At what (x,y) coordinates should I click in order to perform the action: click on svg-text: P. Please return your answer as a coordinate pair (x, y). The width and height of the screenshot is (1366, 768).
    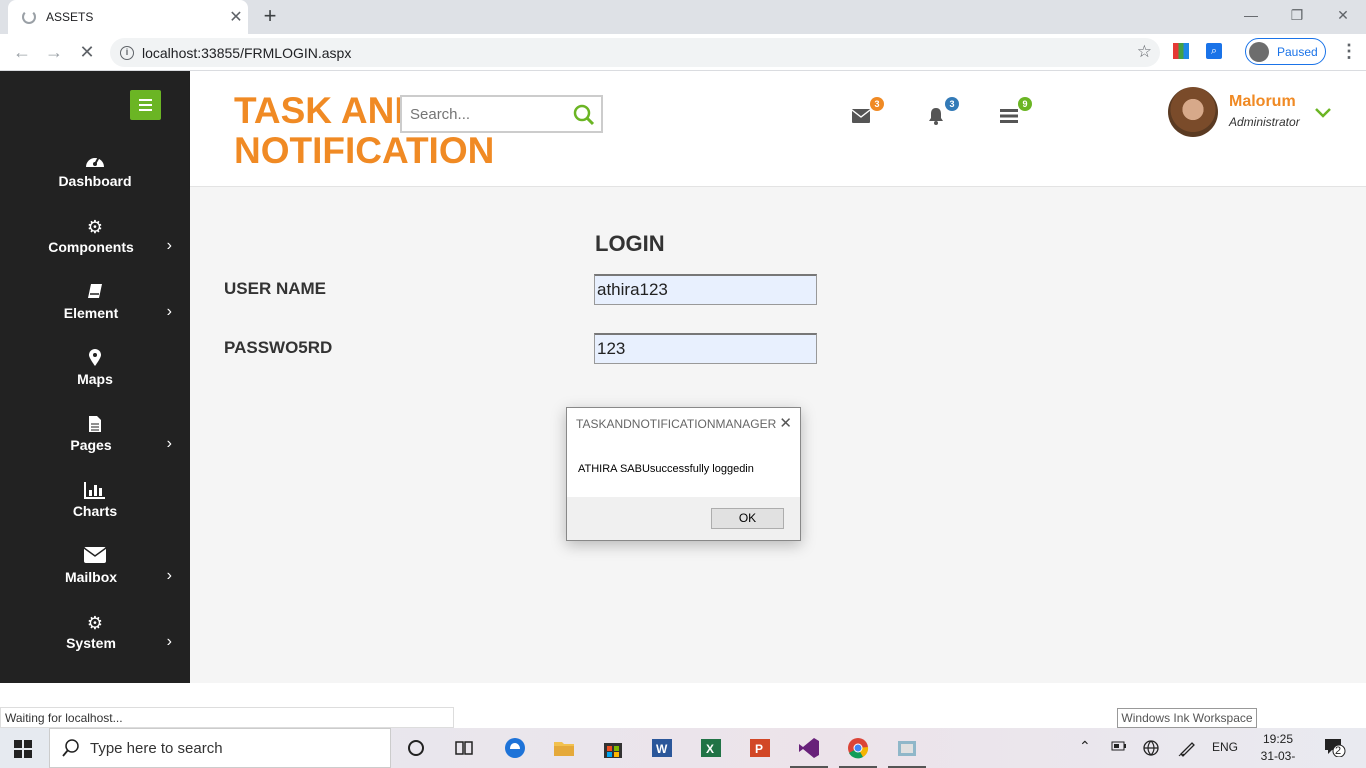
    Looking at the image, I should click on (759, 749).